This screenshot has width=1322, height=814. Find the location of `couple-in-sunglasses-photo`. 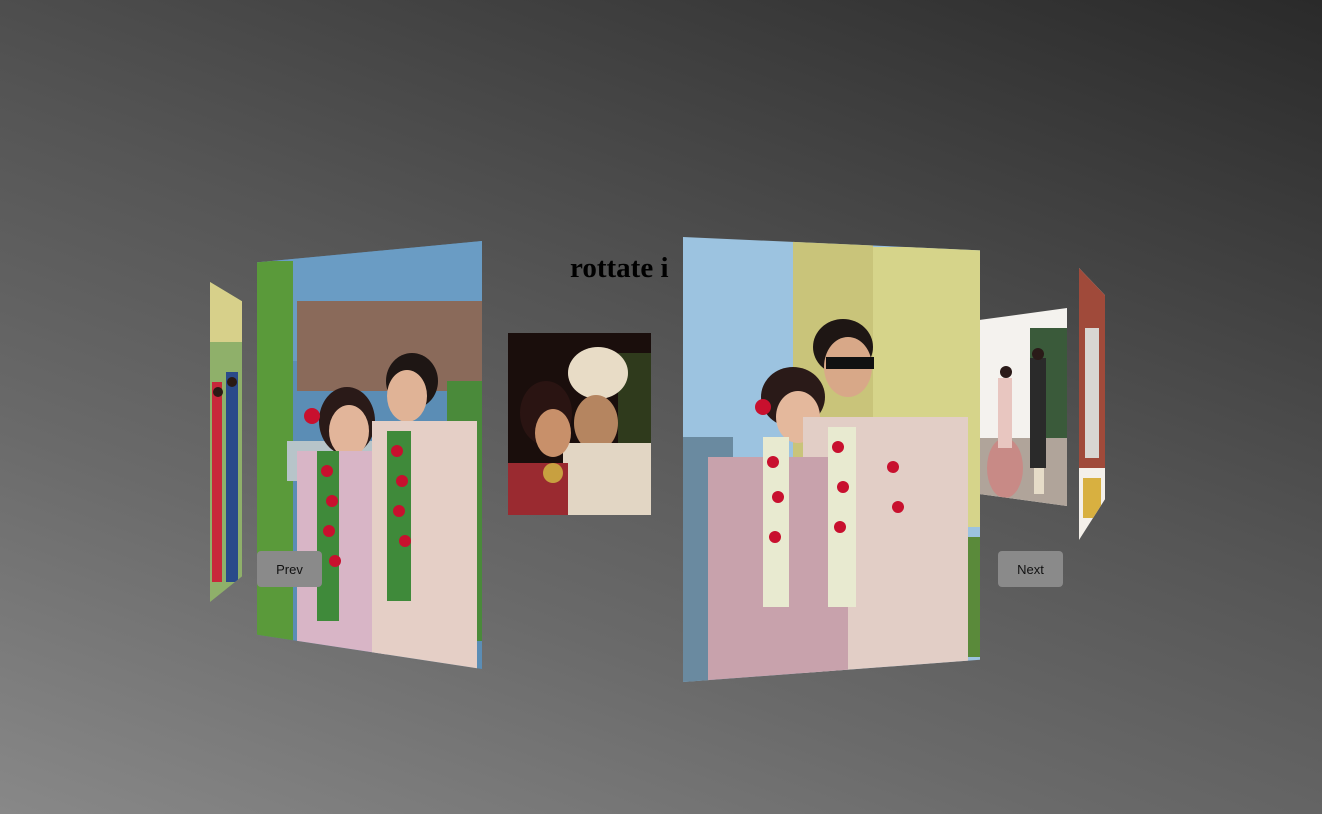

couple-in-sunglasses-photo is located at coordinates (831, 459).